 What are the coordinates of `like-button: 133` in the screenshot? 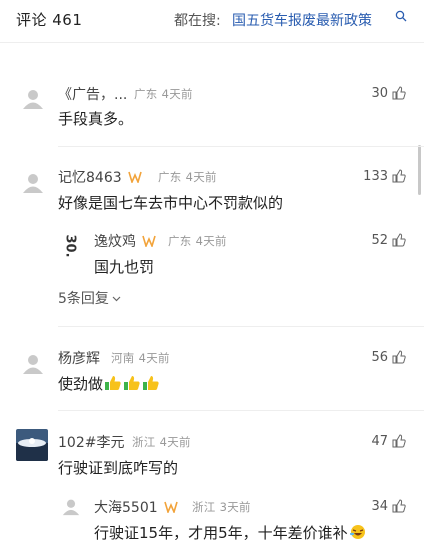 It's located at (384, 176).